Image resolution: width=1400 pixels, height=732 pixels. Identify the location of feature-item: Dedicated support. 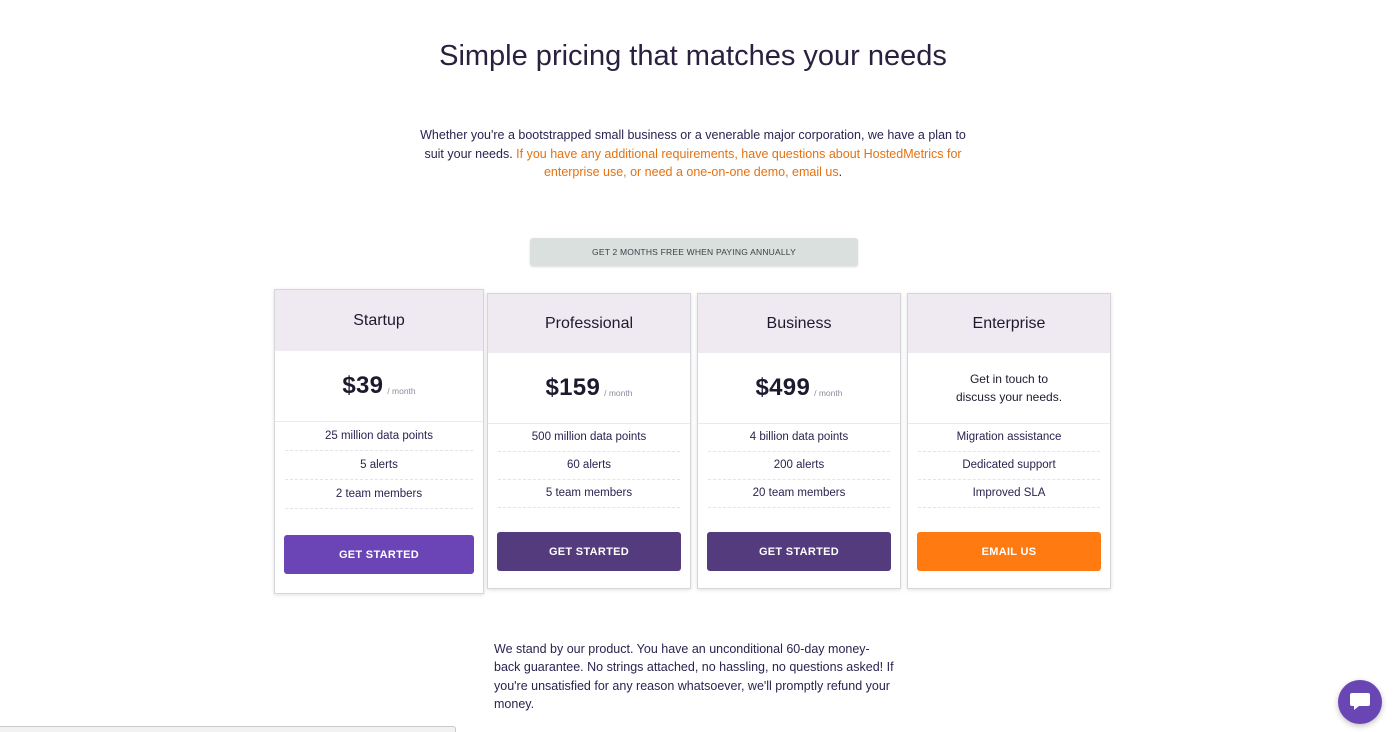
(1009, 466).